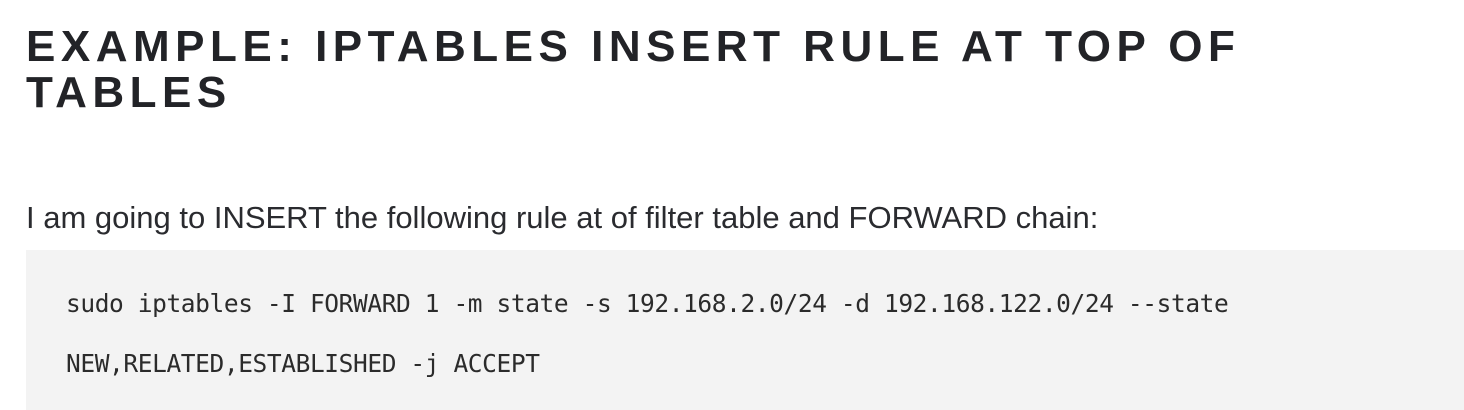  Describe the element at coordinates (303, 363) in the screenshot. I see `code-line: NEW,RELATED,ESTABLISHED -j ACCEPT` at that location.